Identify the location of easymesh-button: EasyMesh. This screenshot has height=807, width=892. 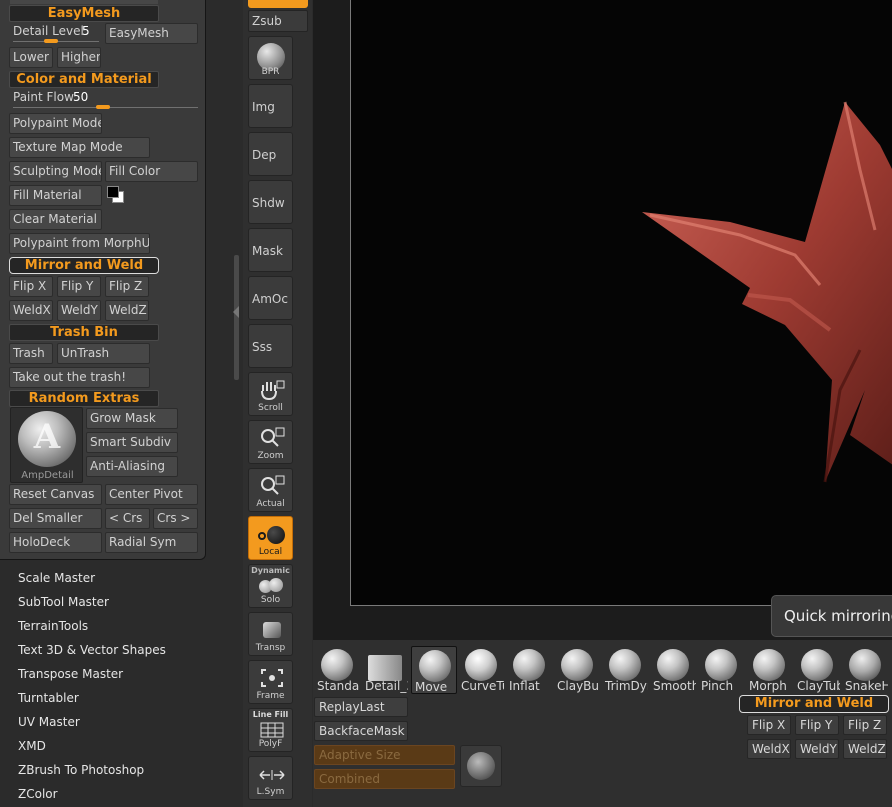
(151, 33).